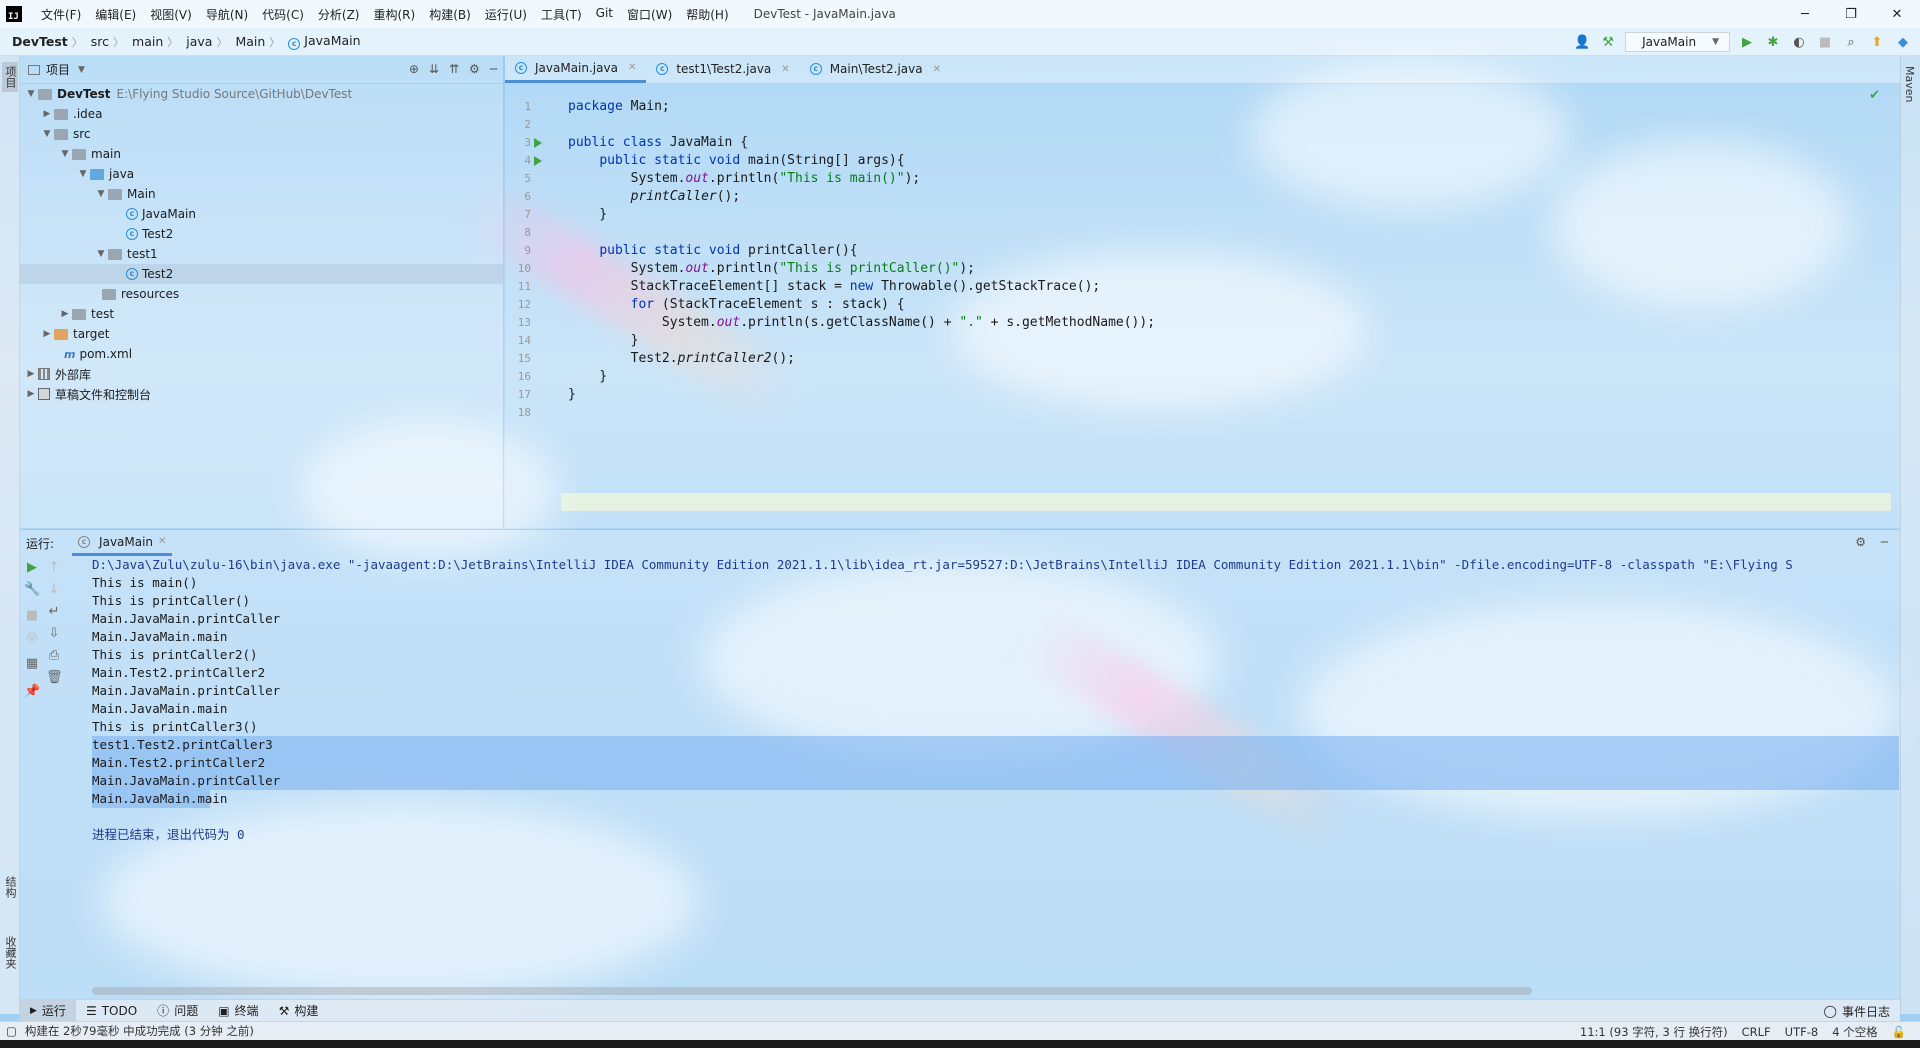 This screenshot has width=1920, height=1048. Describe the element at coordinates (135, 1031) in the screenshot. I see `status-message: 构建在 2秒79毫秒 中成功完成 (3 分钟 之前)` at that location.